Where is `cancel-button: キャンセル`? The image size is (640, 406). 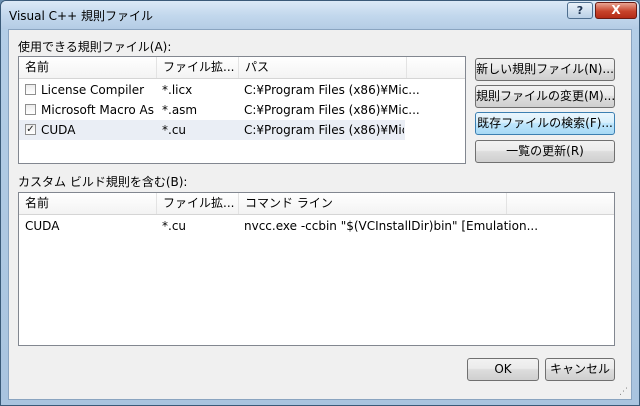 cancel-button: キャンセル is located at coordinates (580, 369).